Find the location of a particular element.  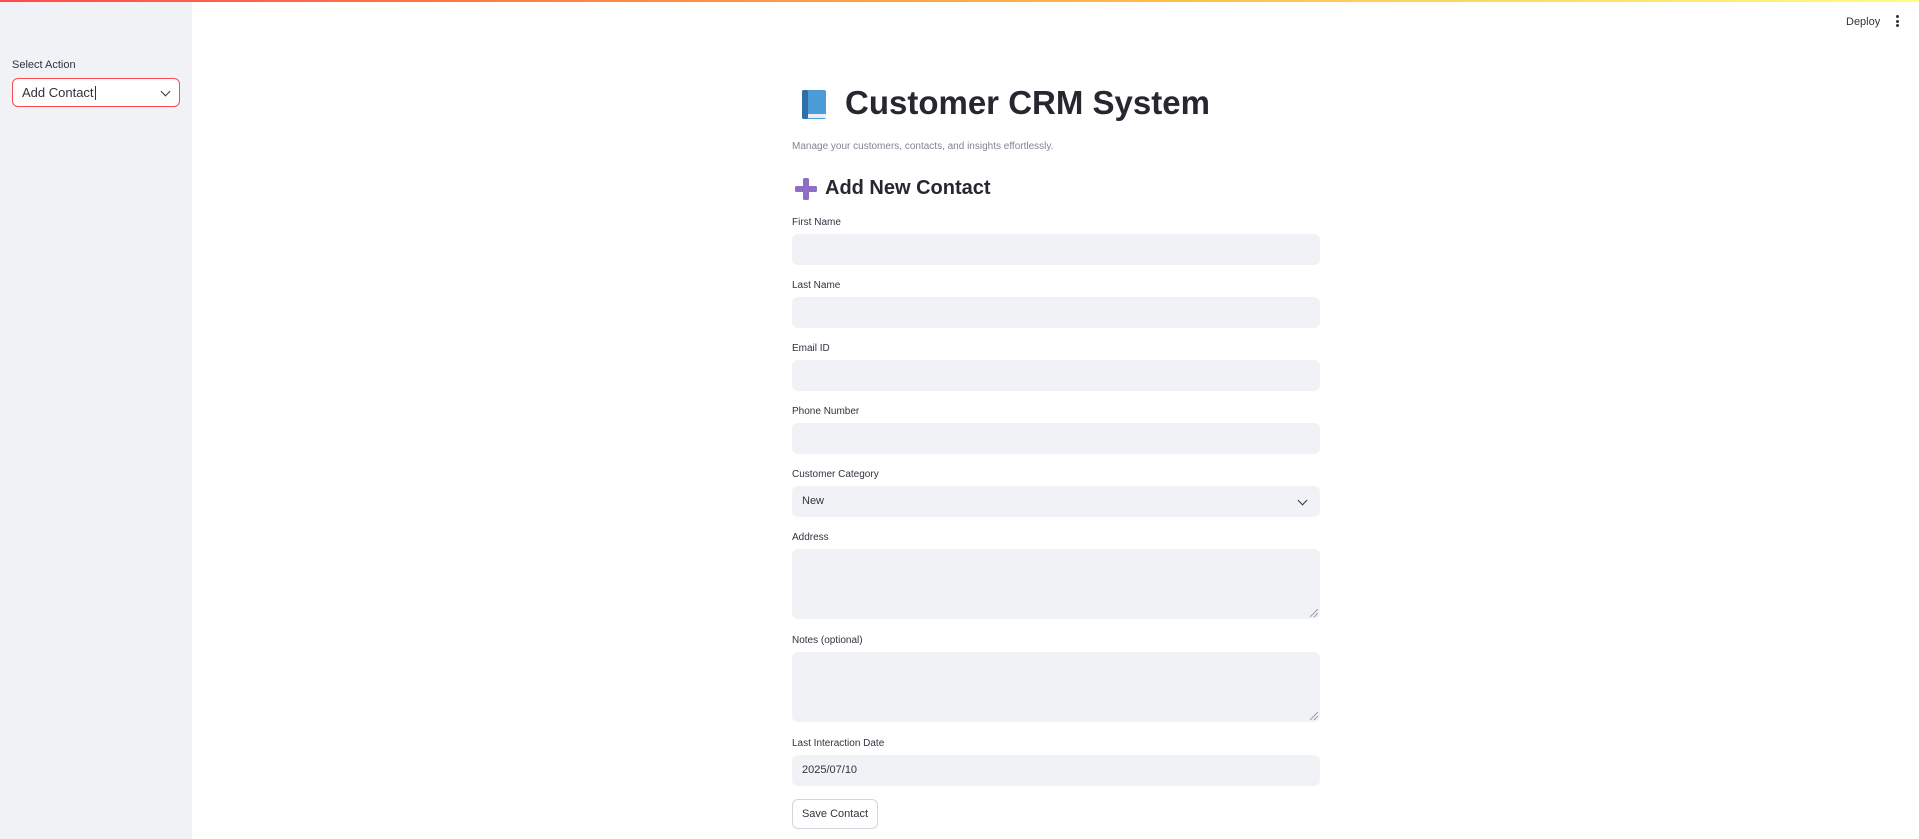

first-name-label: First Name is located at coordinates (816, 222).